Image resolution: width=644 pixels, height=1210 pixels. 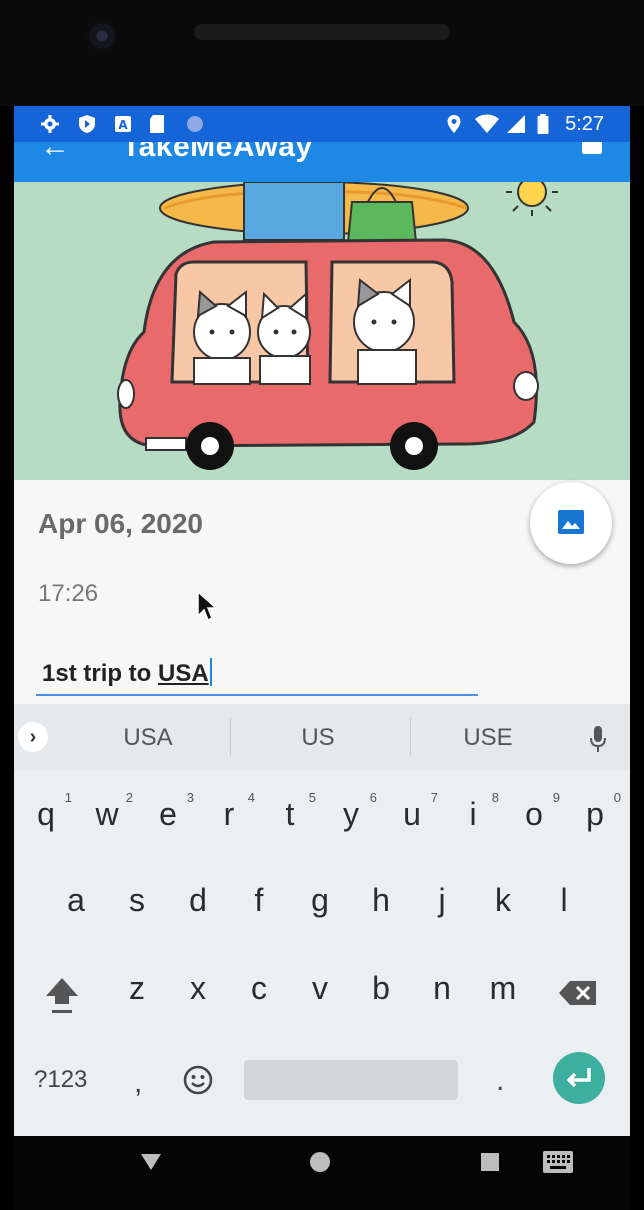 I want to click on front-camera, so click(x=102, y=36).